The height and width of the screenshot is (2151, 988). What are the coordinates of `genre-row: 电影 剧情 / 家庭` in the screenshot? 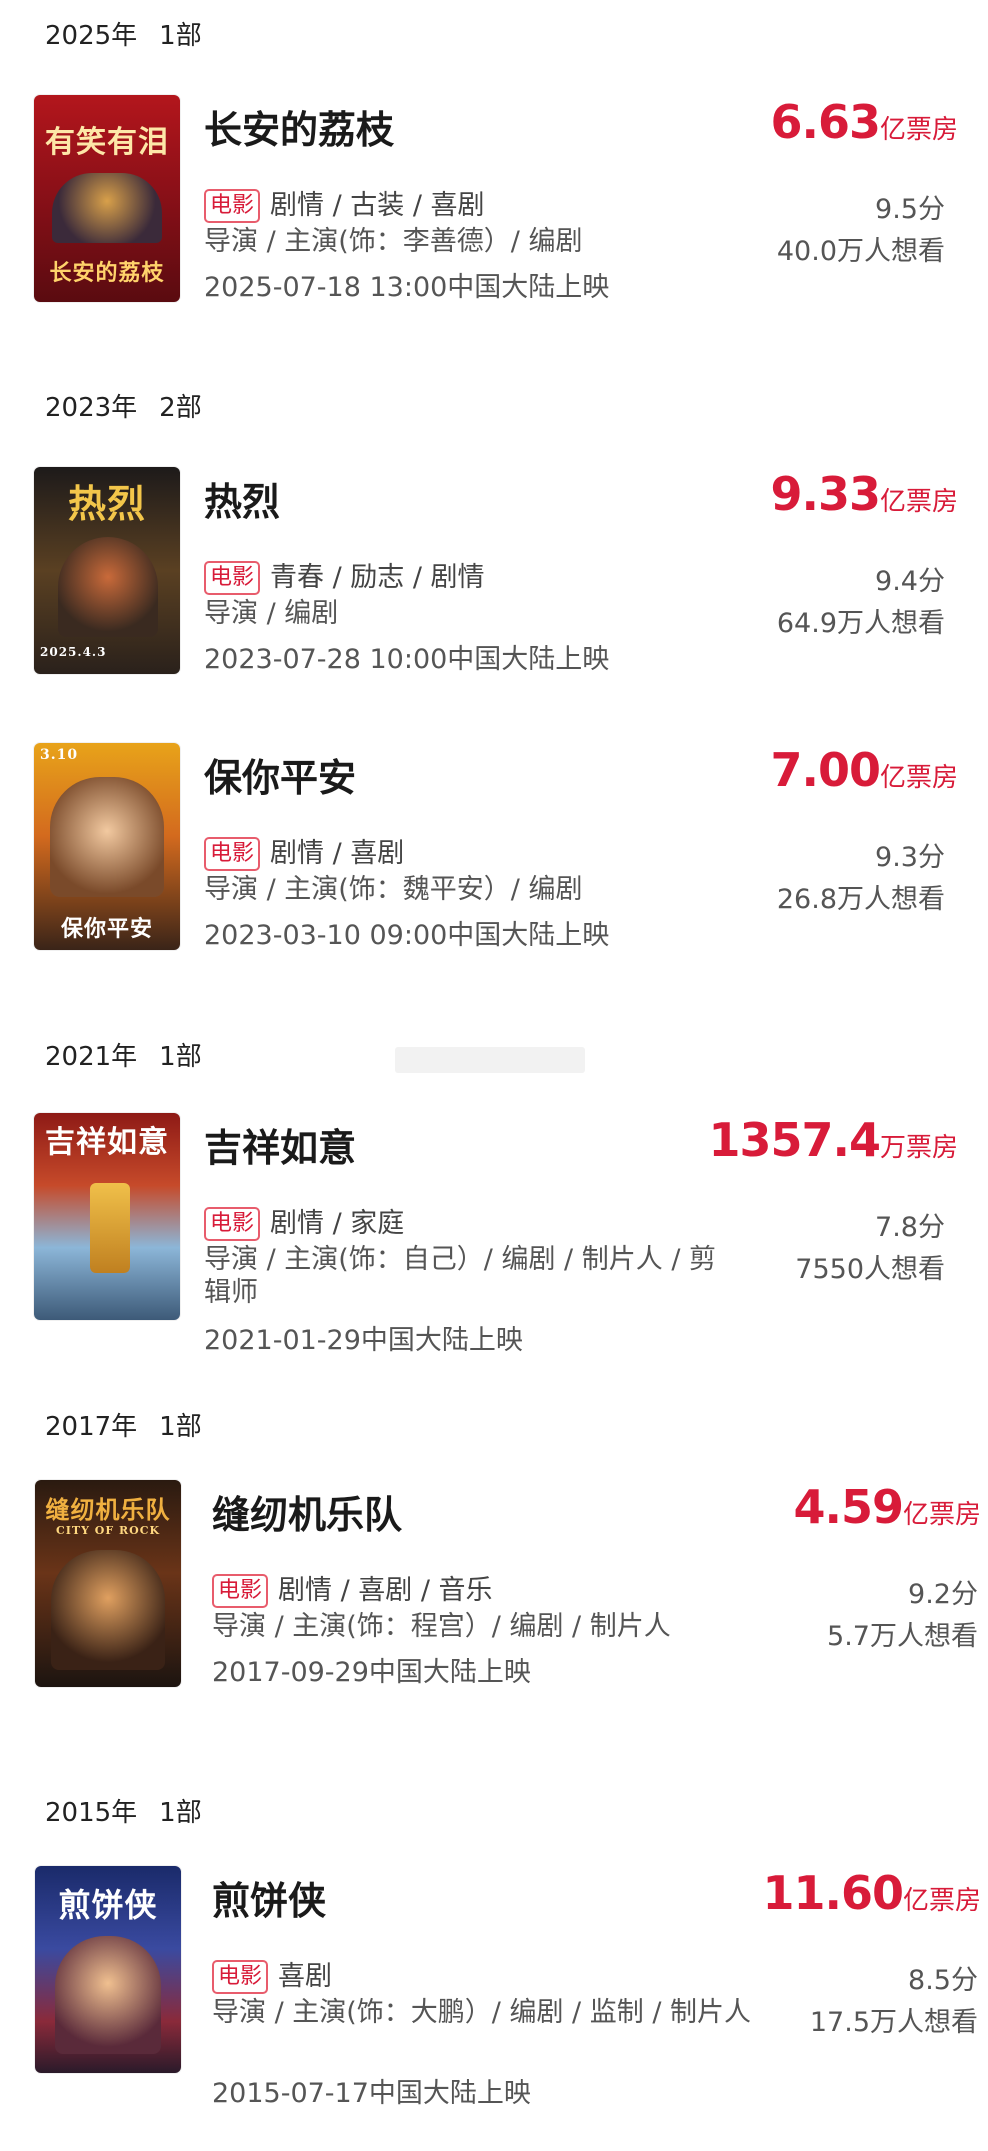 It's located at (304, 1221).